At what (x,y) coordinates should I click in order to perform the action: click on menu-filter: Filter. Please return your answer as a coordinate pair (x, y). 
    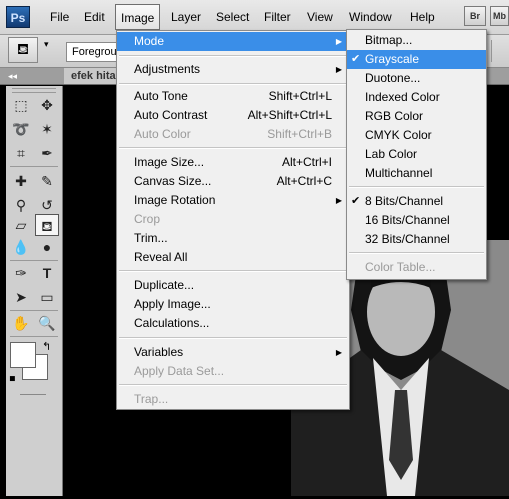
    Looking at the image, I should click on (277, 17).